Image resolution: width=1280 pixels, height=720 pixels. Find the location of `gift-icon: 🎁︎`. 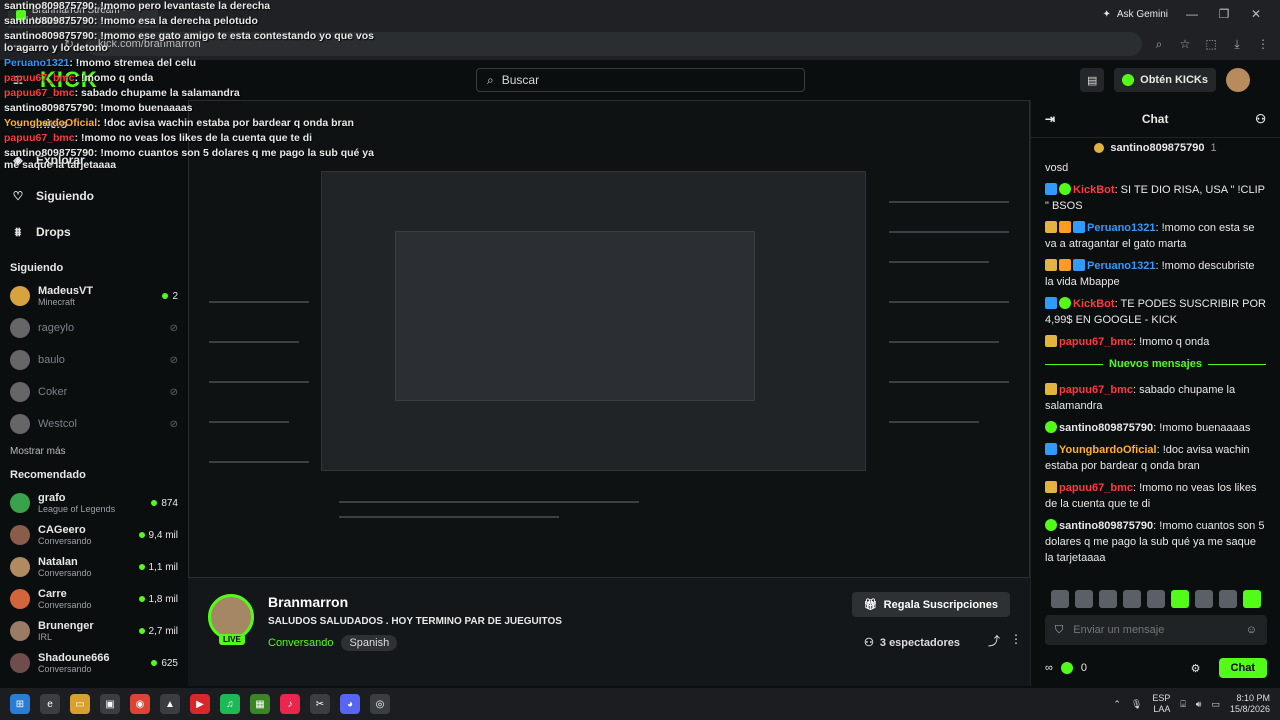

gift-icon: 🎁︎ is located at coordinates (870, 605).